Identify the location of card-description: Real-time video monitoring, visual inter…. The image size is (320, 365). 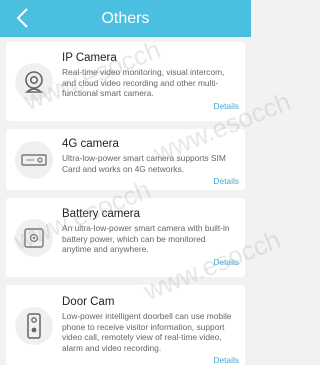
(143, 82).